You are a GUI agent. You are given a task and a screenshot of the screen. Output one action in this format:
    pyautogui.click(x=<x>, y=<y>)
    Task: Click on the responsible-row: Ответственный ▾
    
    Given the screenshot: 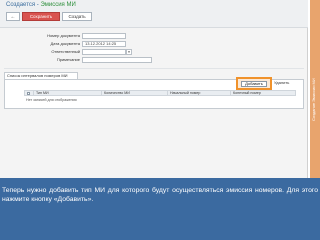 What is the action you would take?
    pyautogui.click(x=152, y=52)
    